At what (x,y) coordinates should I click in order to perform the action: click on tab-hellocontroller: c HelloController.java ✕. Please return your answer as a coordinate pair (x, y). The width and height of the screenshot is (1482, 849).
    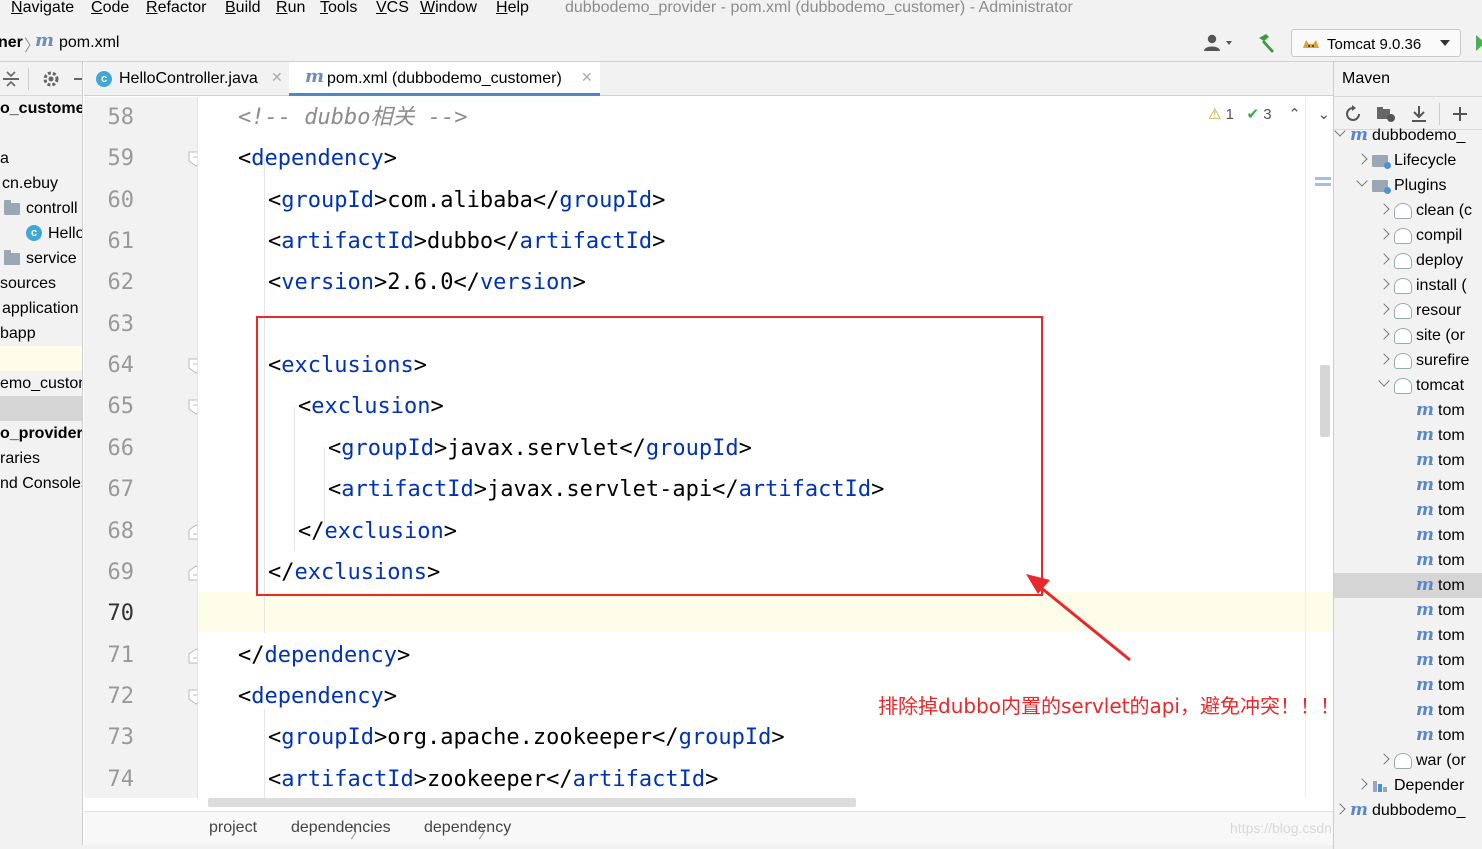
    Looking at the image, I should click on (186, 79).